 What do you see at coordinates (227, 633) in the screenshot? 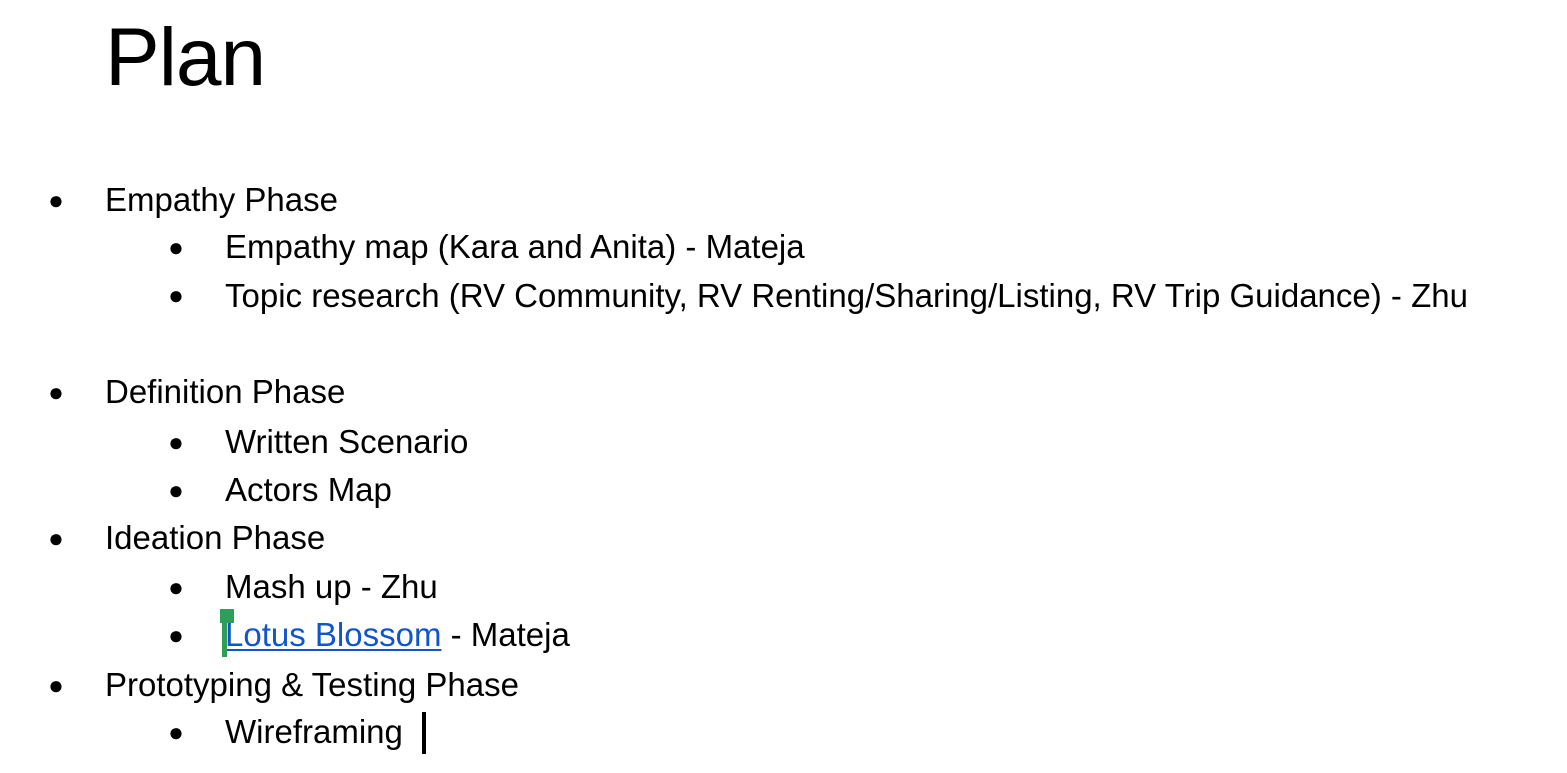
I see `collaborator-cursor` at bounding box center [227, 633].